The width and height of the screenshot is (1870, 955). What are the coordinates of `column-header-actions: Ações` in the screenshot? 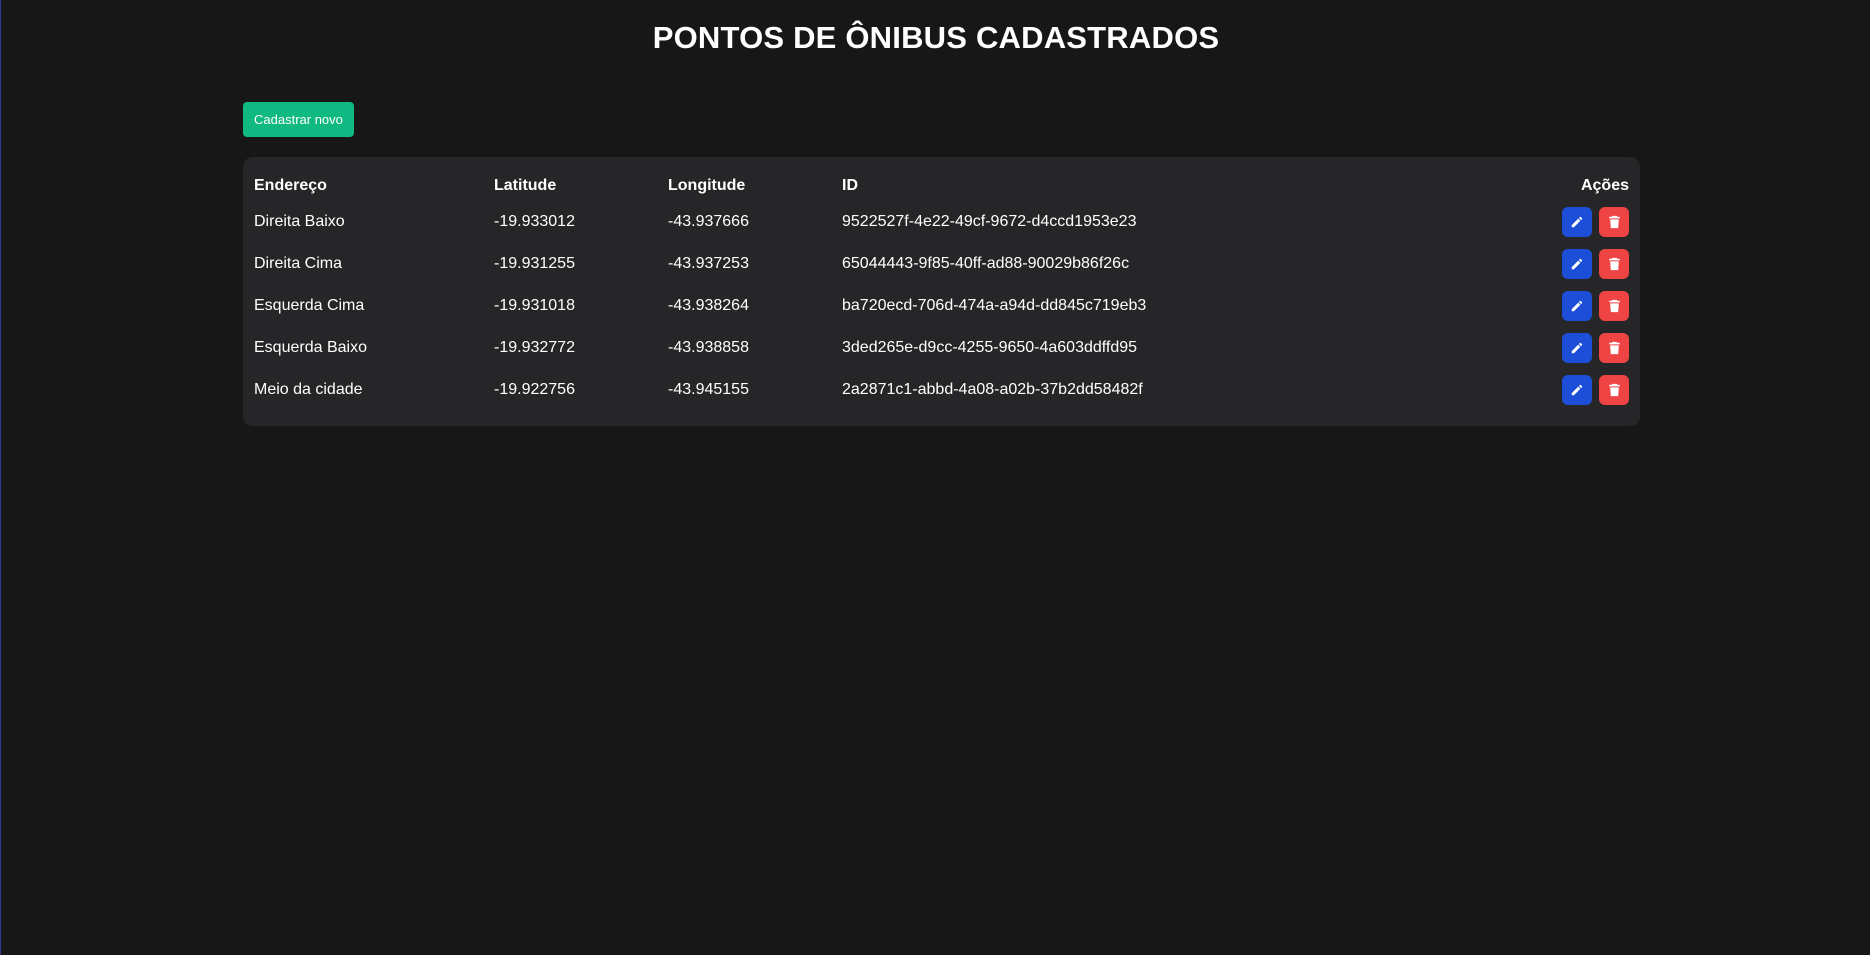 It's located at (1604, 185).